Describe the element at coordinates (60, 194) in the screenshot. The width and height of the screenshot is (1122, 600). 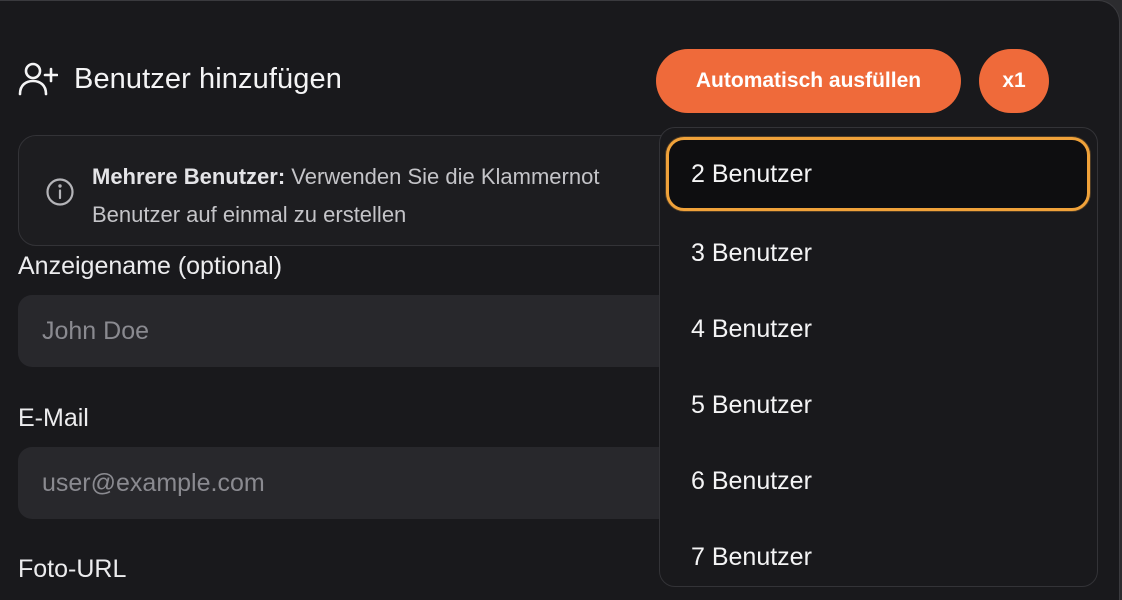
I see `info-icon` at that location.